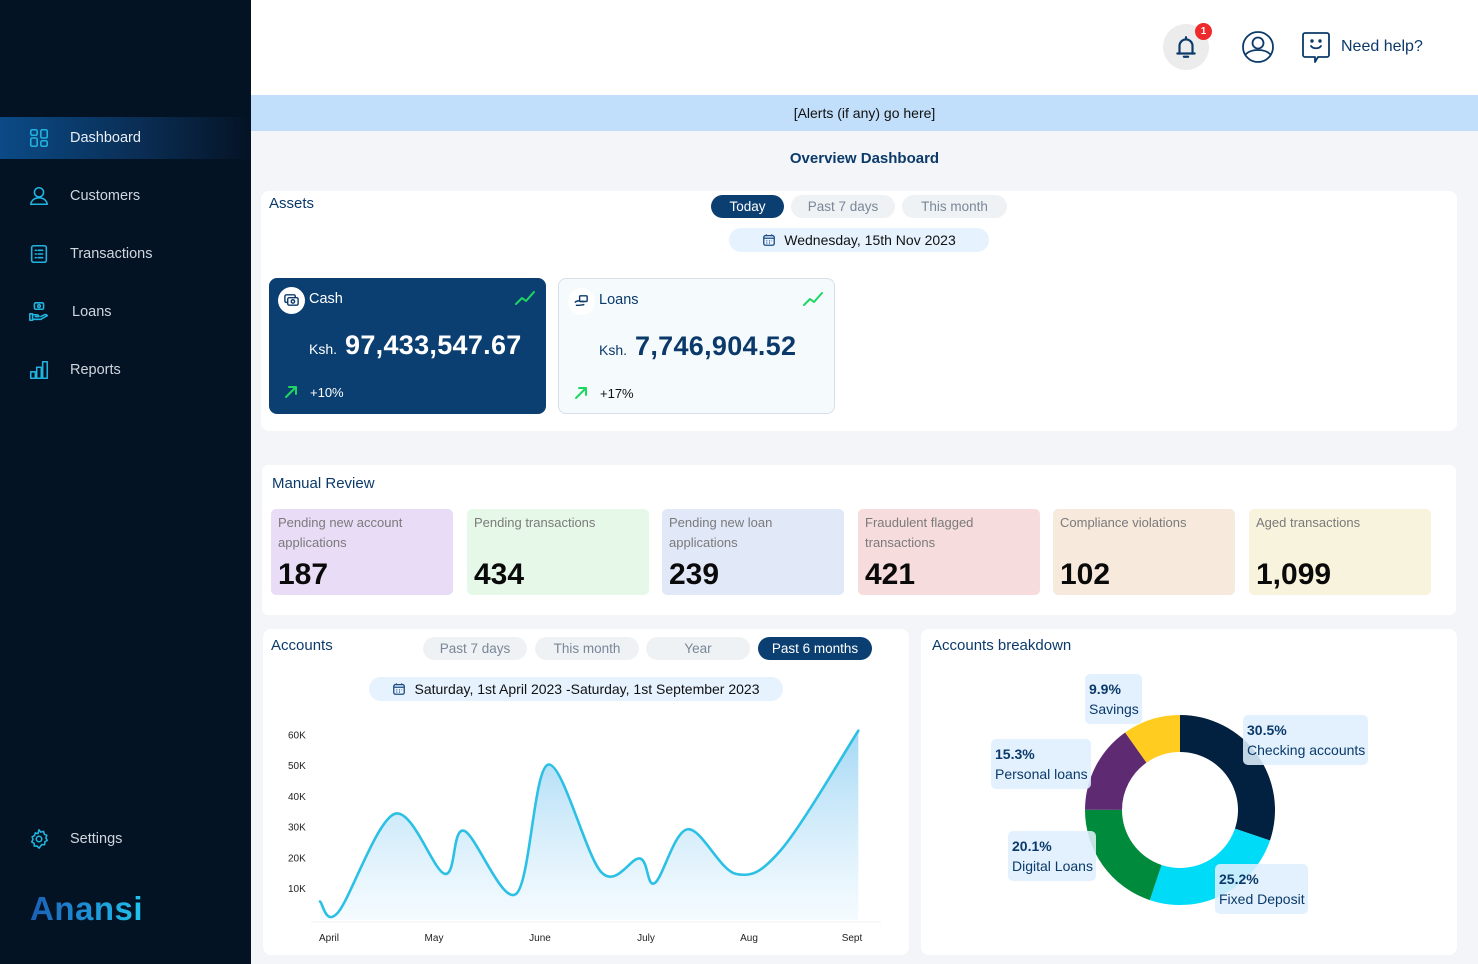 The height and width of the screenshot is (964, 1478). I want to click on asset-delta: +10%, so click(327, 392).